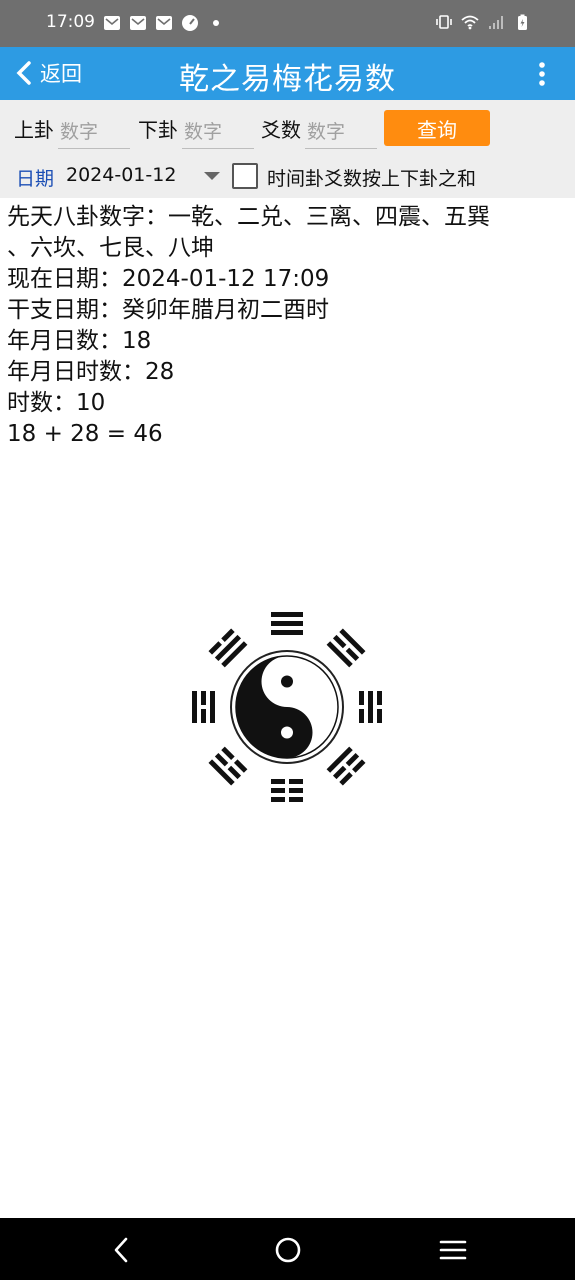 The image size is (575, 1280). Describe the element at coordinates (218, 132) in the screenshot. I see `lower-gua-input` at that location.